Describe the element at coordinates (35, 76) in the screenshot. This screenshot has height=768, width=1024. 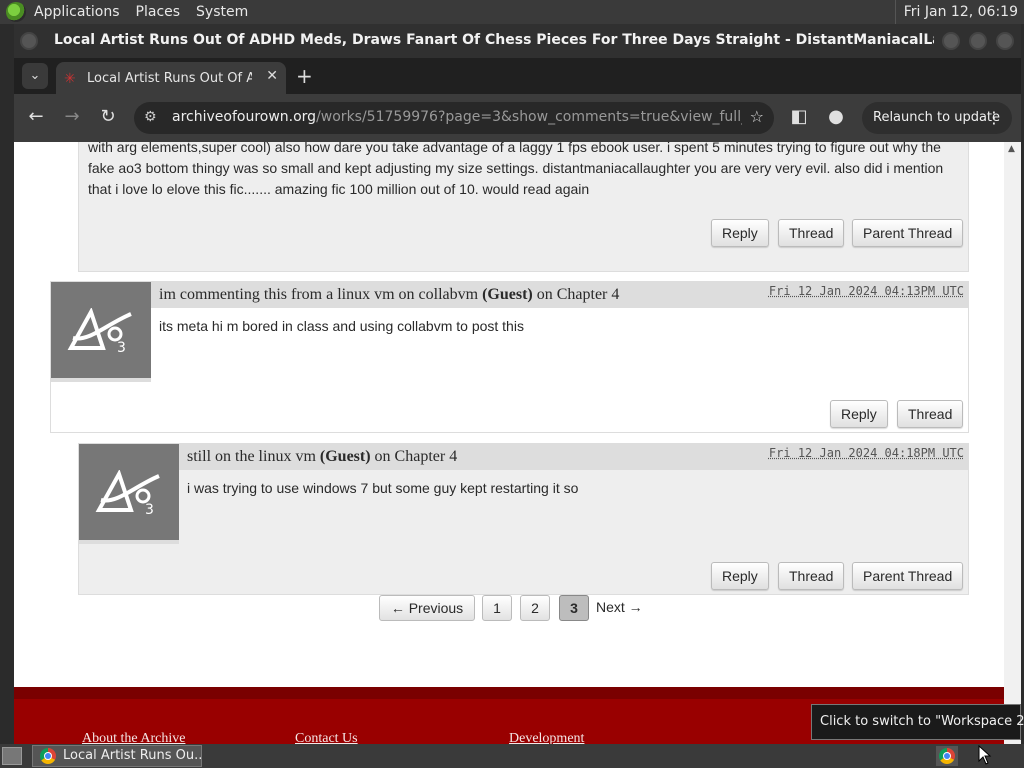
I see `tab-search-icon: ⌄` at that location.